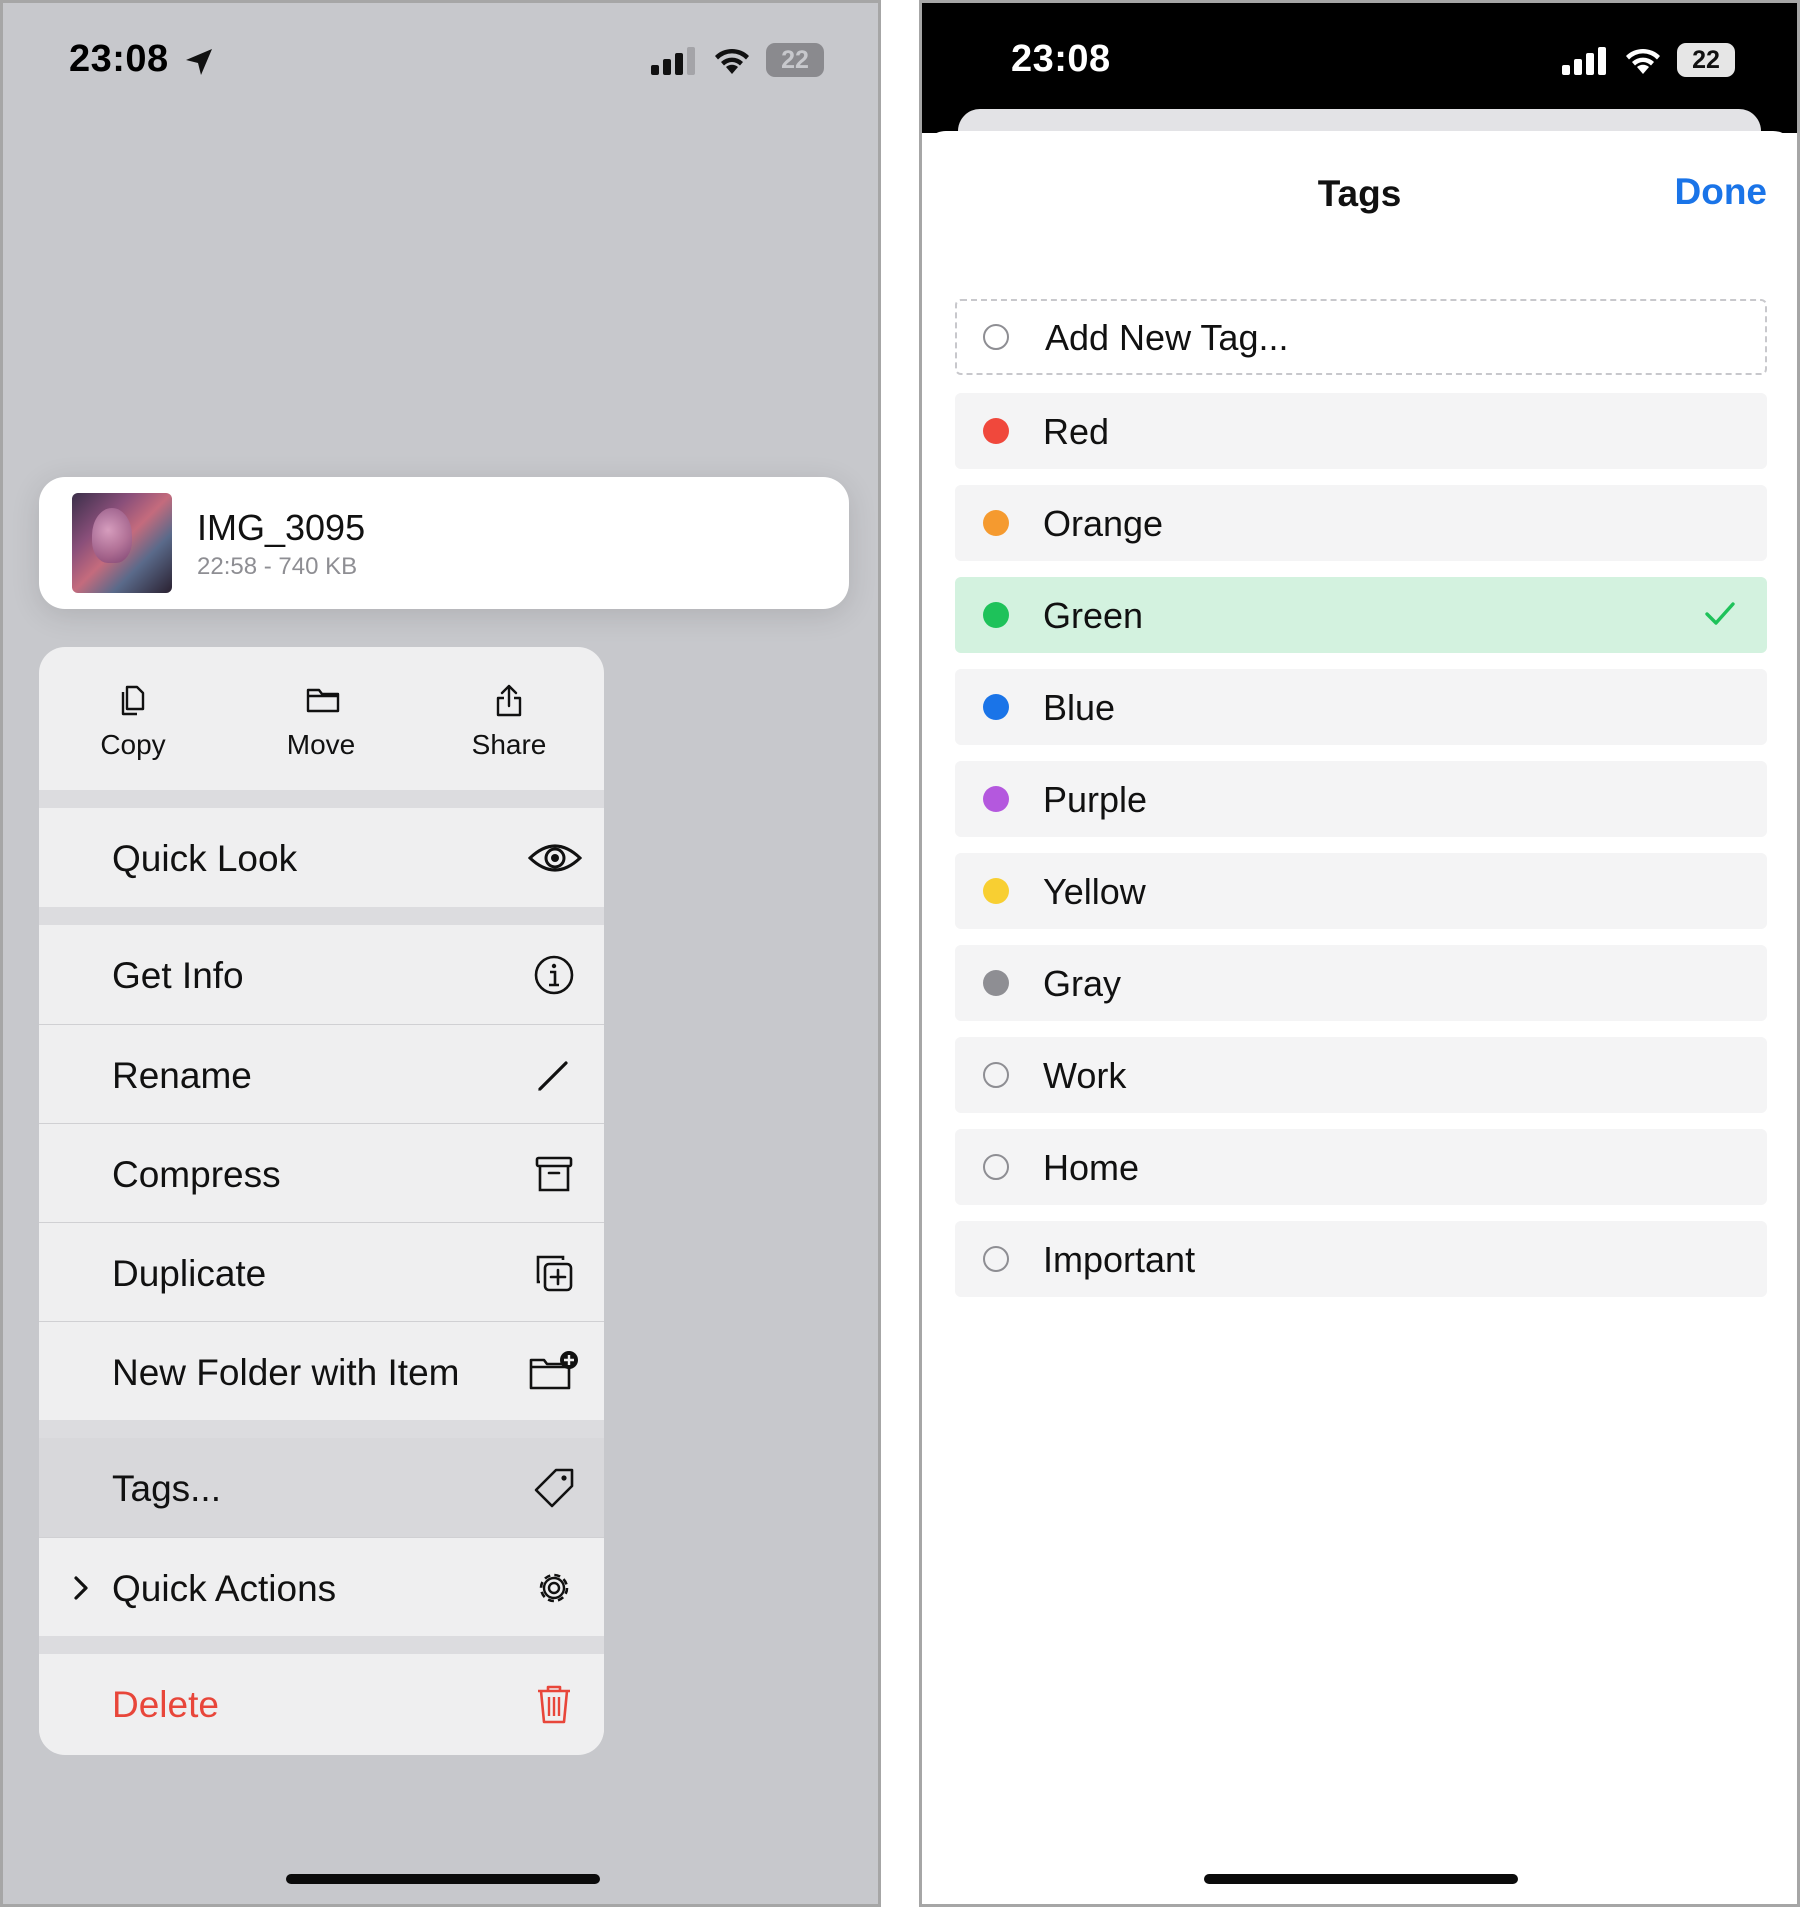  Describe the element at coordinates (81, 1588) in the screenshot. I see `chevron-right-icon` at that location.